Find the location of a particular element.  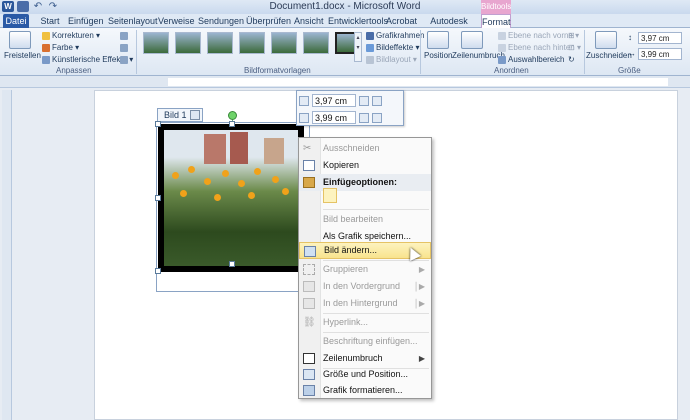

korrekturen-button: Korrekturen ▾ is located at coordinates (71, 35).